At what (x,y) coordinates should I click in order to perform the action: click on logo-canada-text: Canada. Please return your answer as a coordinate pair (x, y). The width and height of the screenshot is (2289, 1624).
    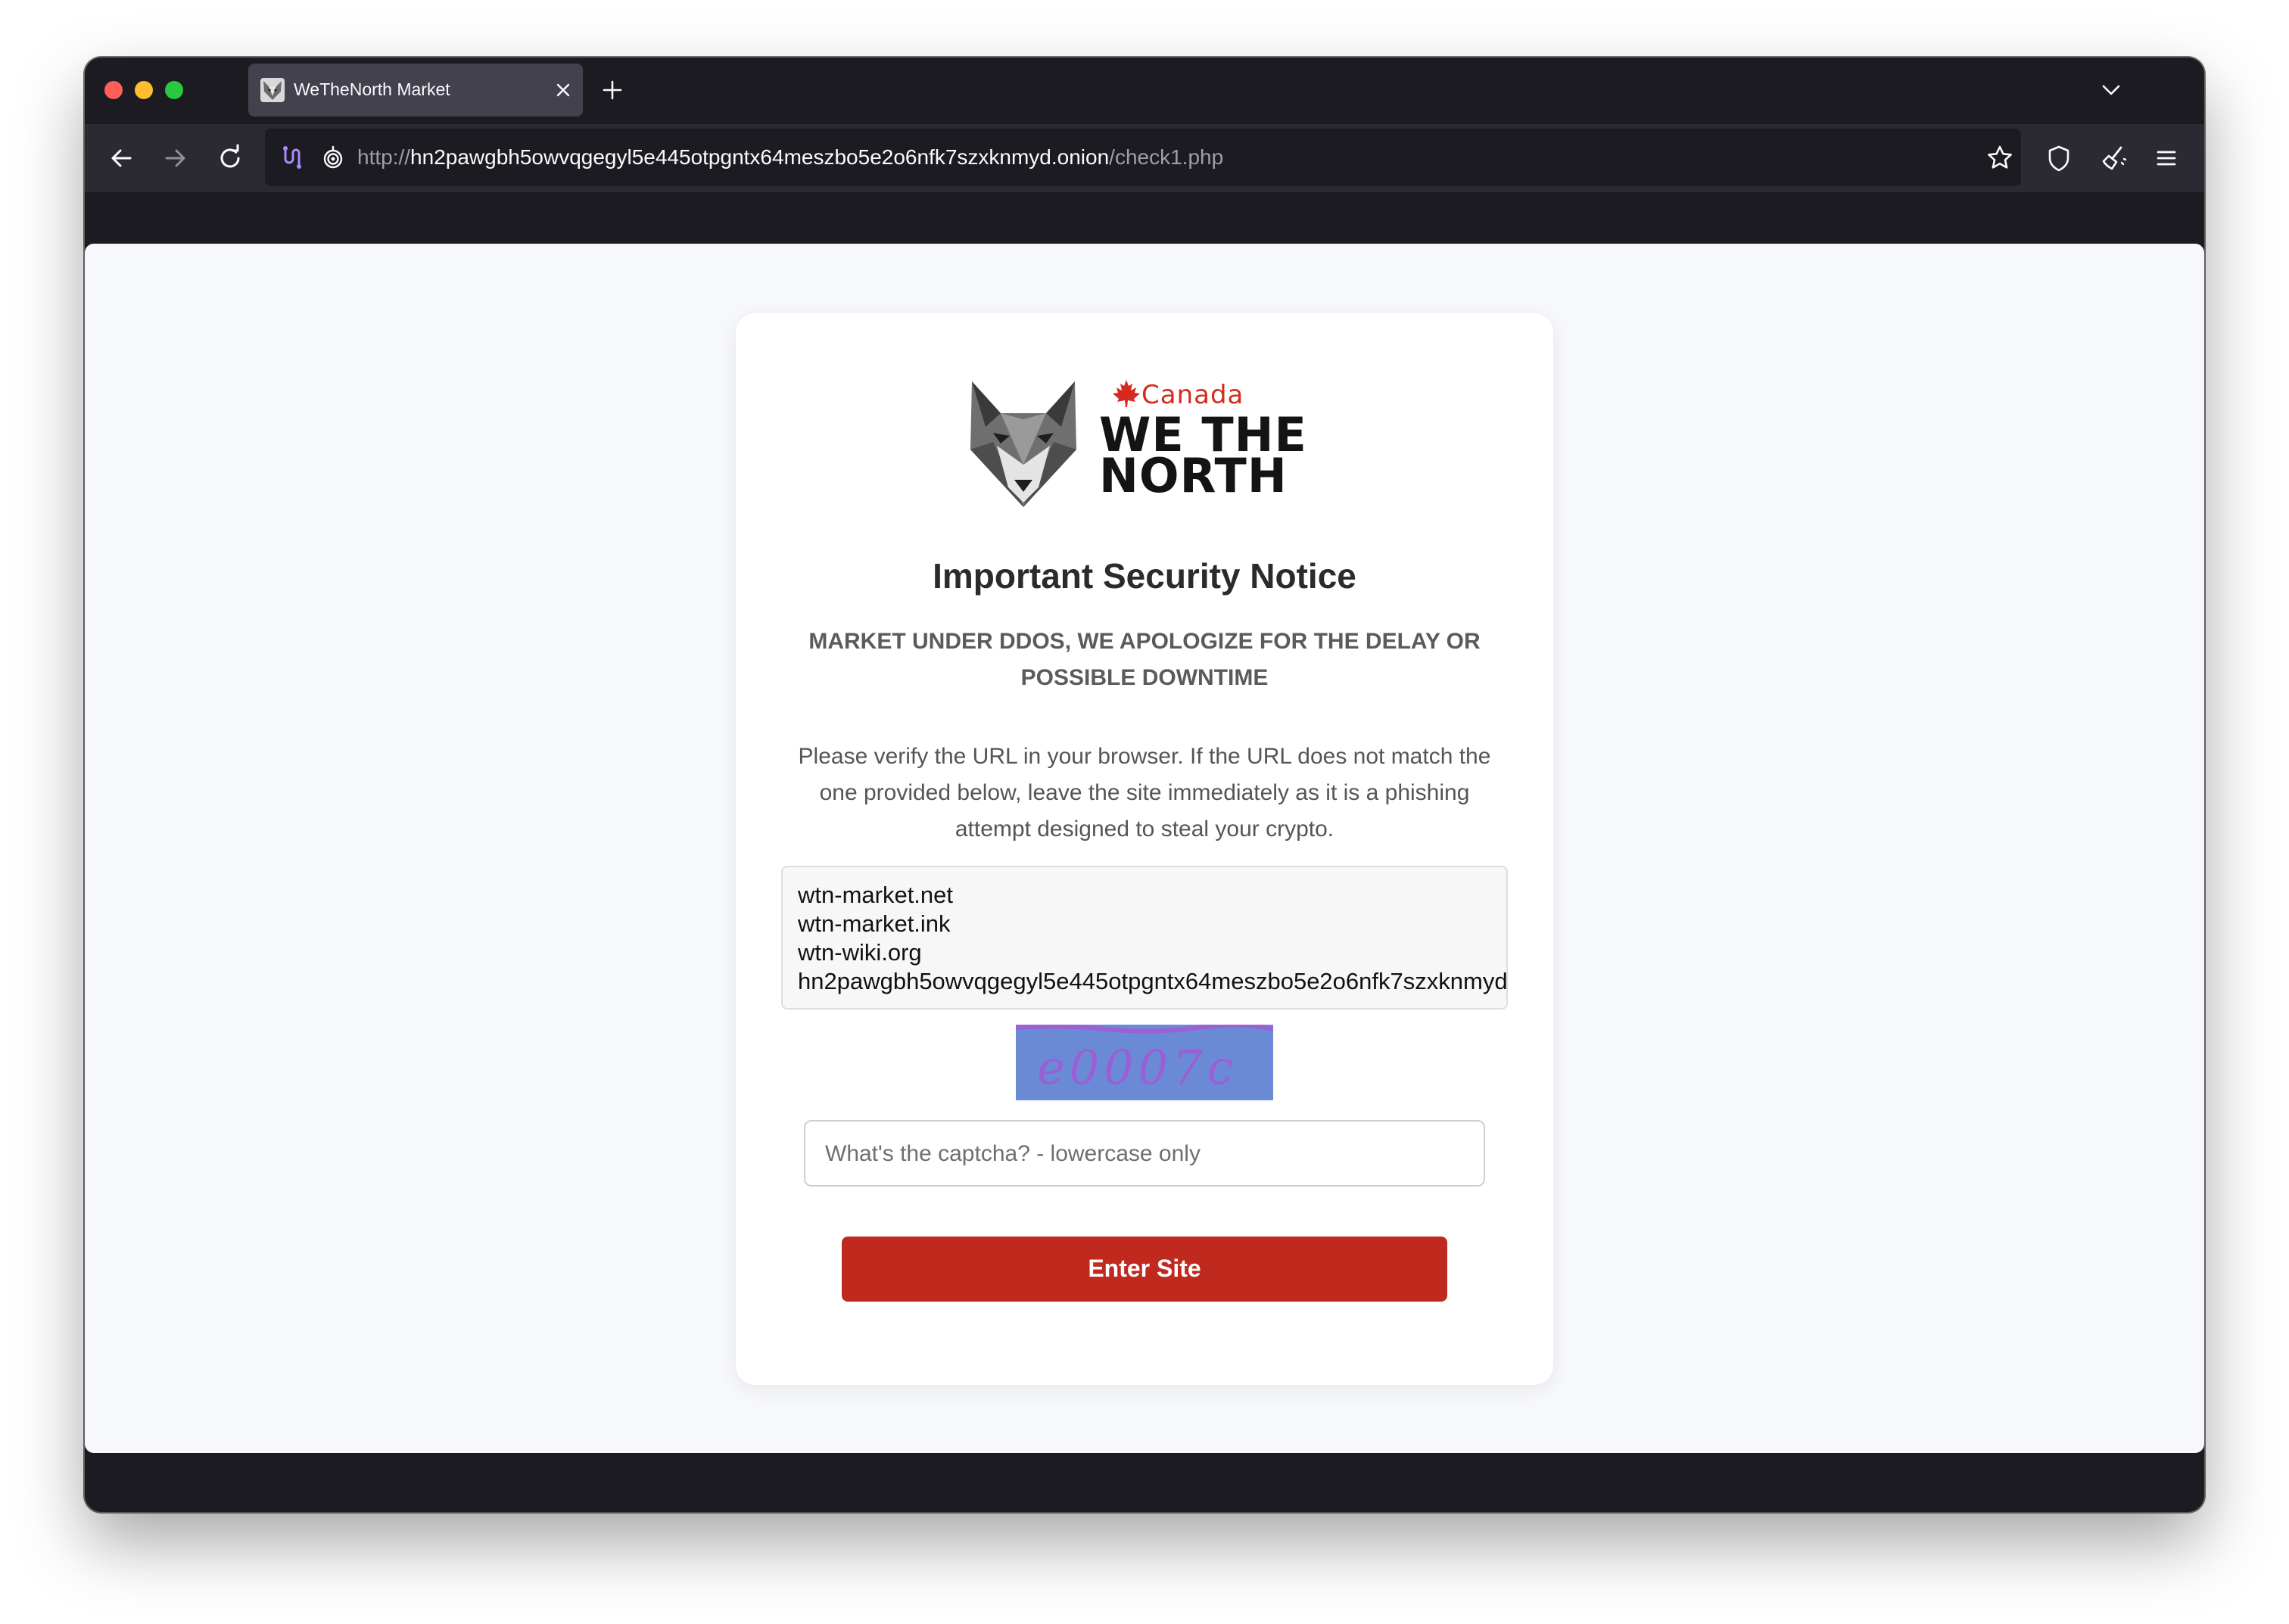
    Looking at the image, I should click on (1192, 395).